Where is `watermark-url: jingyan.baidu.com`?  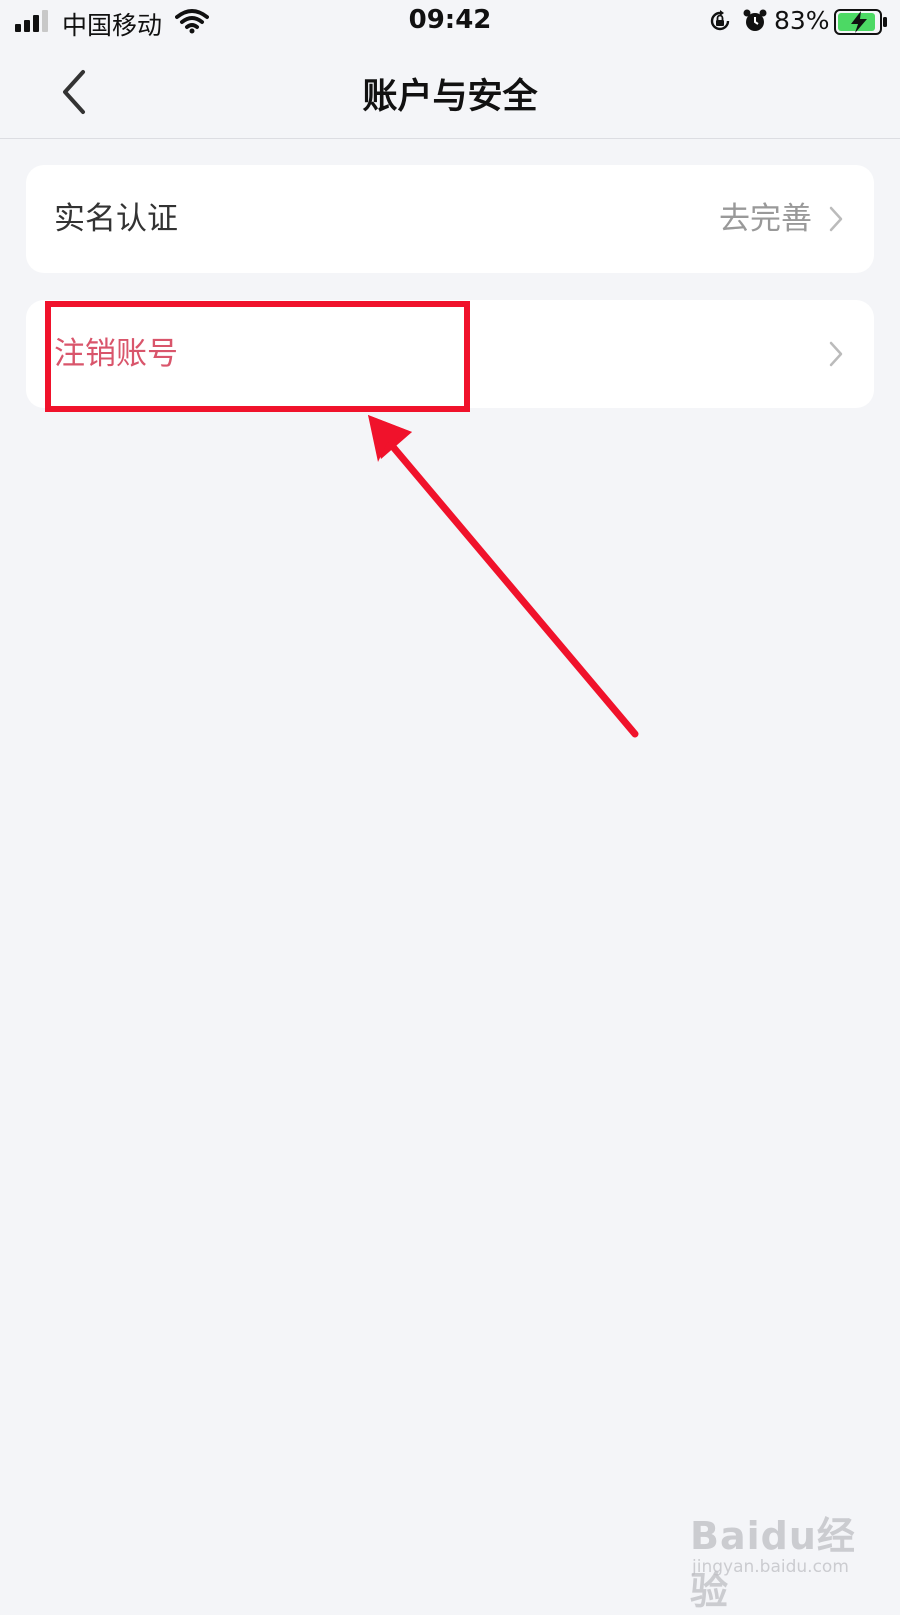
watermark-url: jingyan.baidu.com is located at coordinates (770, 1567).